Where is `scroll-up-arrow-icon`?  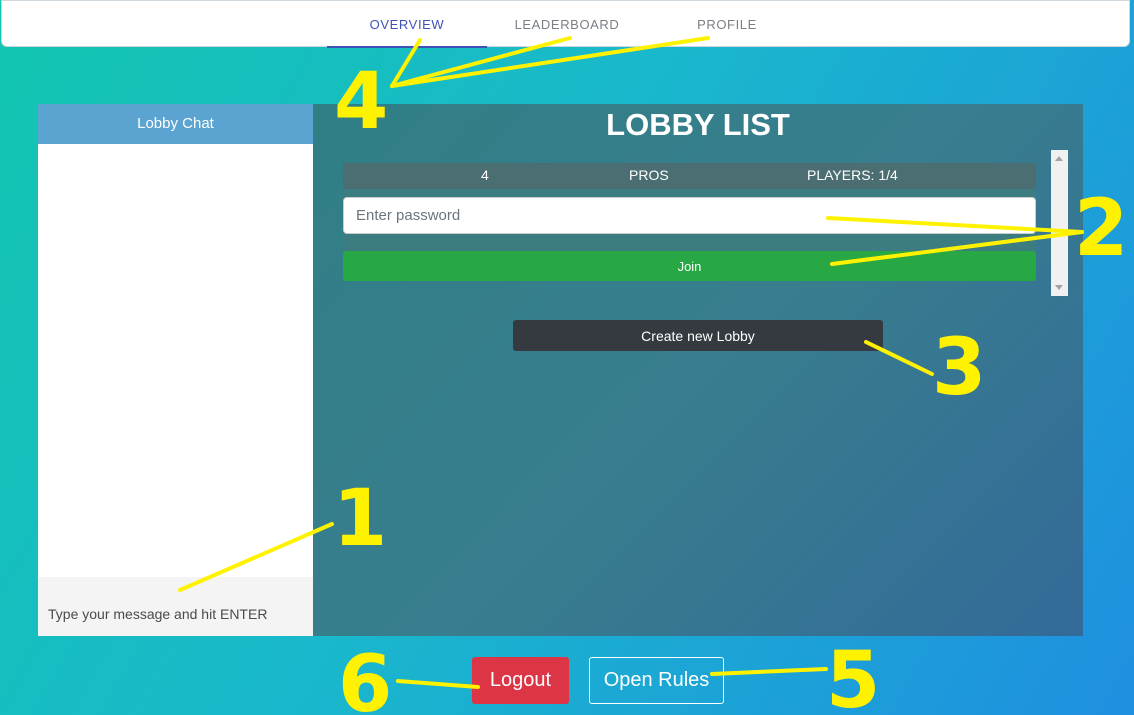 scroll-up-arrow-icon is located at coordinates (1059, 158).